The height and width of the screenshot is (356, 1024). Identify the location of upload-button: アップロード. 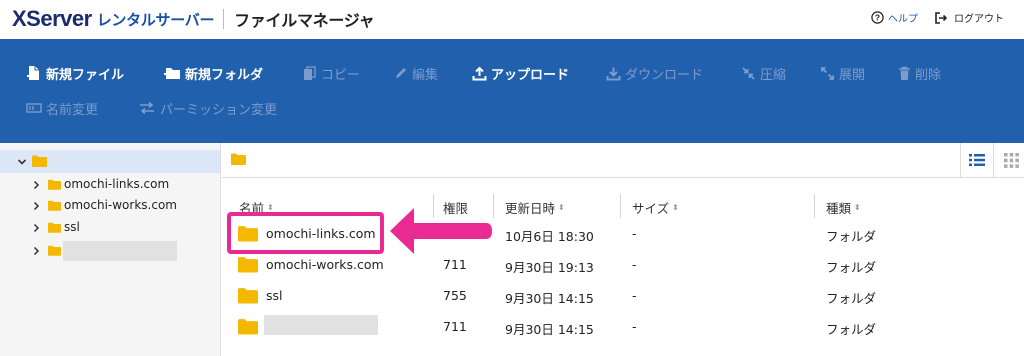
(520, 73).